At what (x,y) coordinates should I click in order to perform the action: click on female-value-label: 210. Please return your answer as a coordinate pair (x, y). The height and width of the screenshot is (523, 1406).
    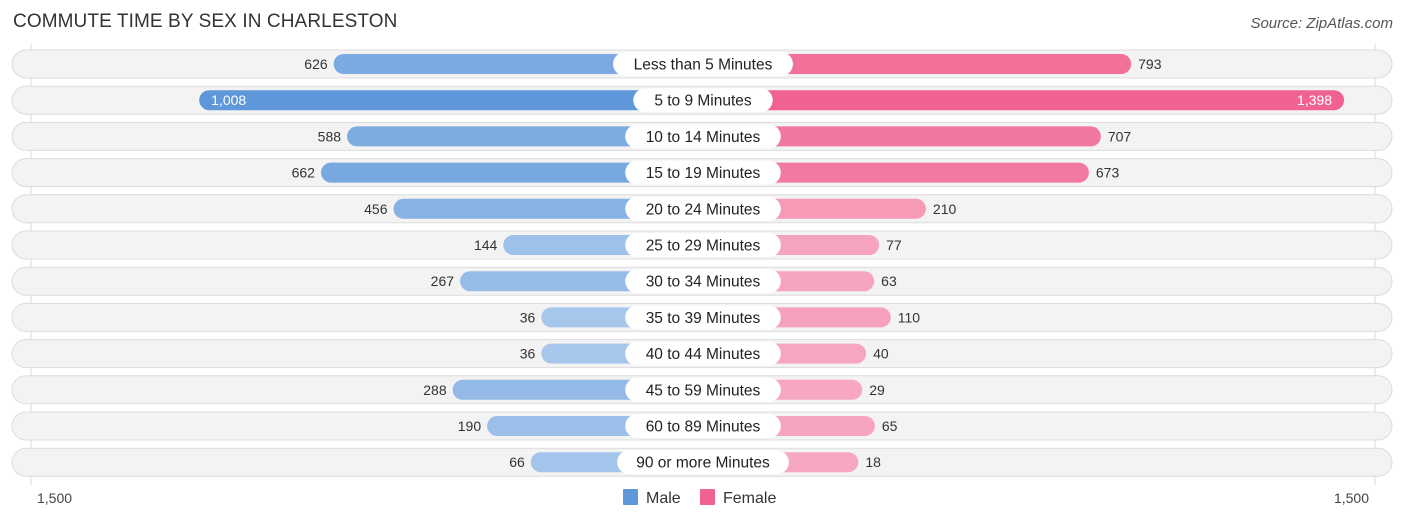
    Looking at the image, I should click on (945, 209).